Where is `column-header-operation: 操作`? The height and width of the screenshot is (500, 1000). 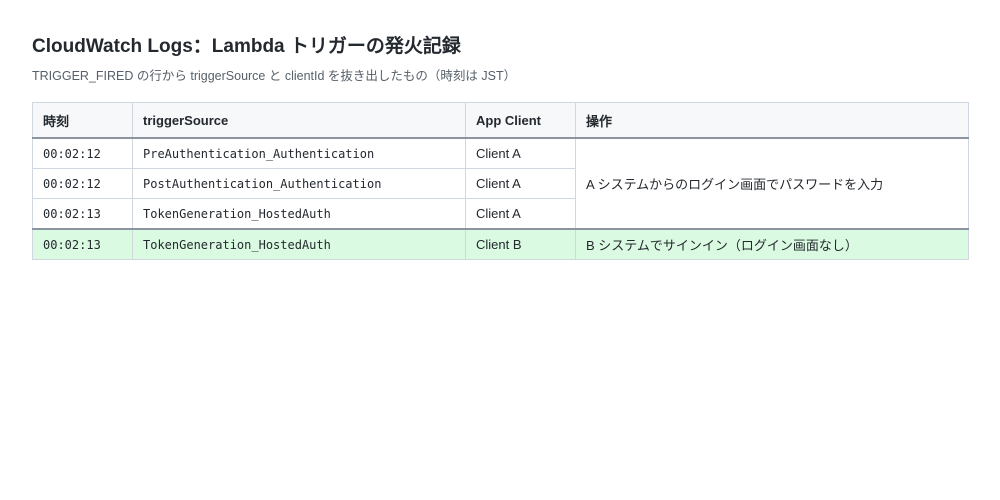 column-header-operation: 操作 is located at coordinates (772, 120).